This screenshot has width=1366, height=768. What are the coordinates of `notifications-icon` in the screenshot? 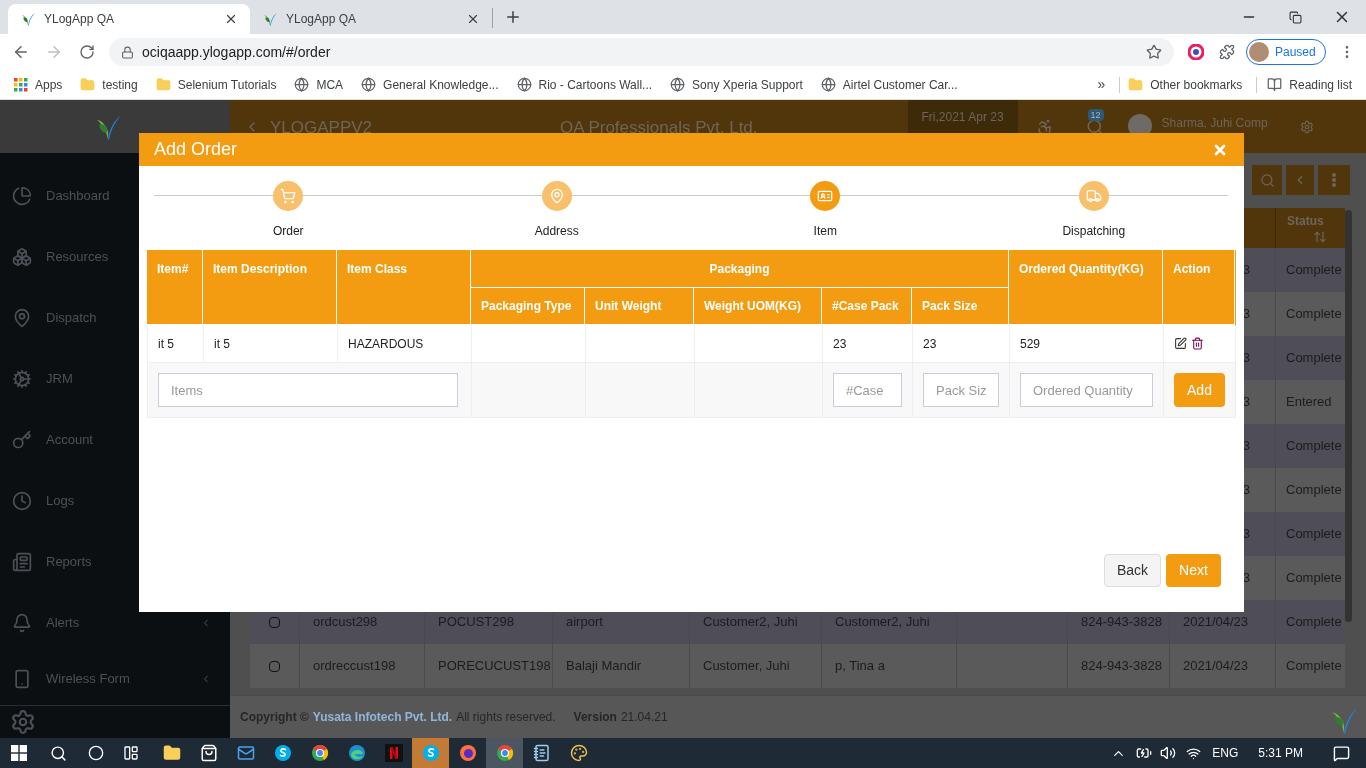 It's located at (1341, 753).